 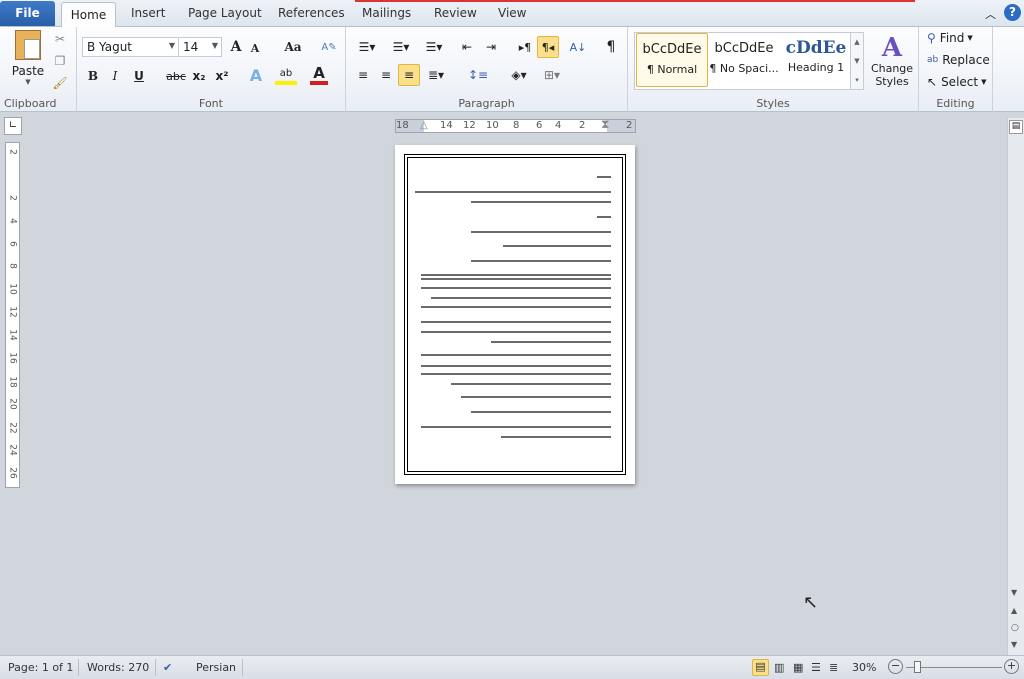 What do you see at coordinates (760, 667) in the screenshot?
I see `print-layout-icon: ▤` at bounding box center [760, 667].